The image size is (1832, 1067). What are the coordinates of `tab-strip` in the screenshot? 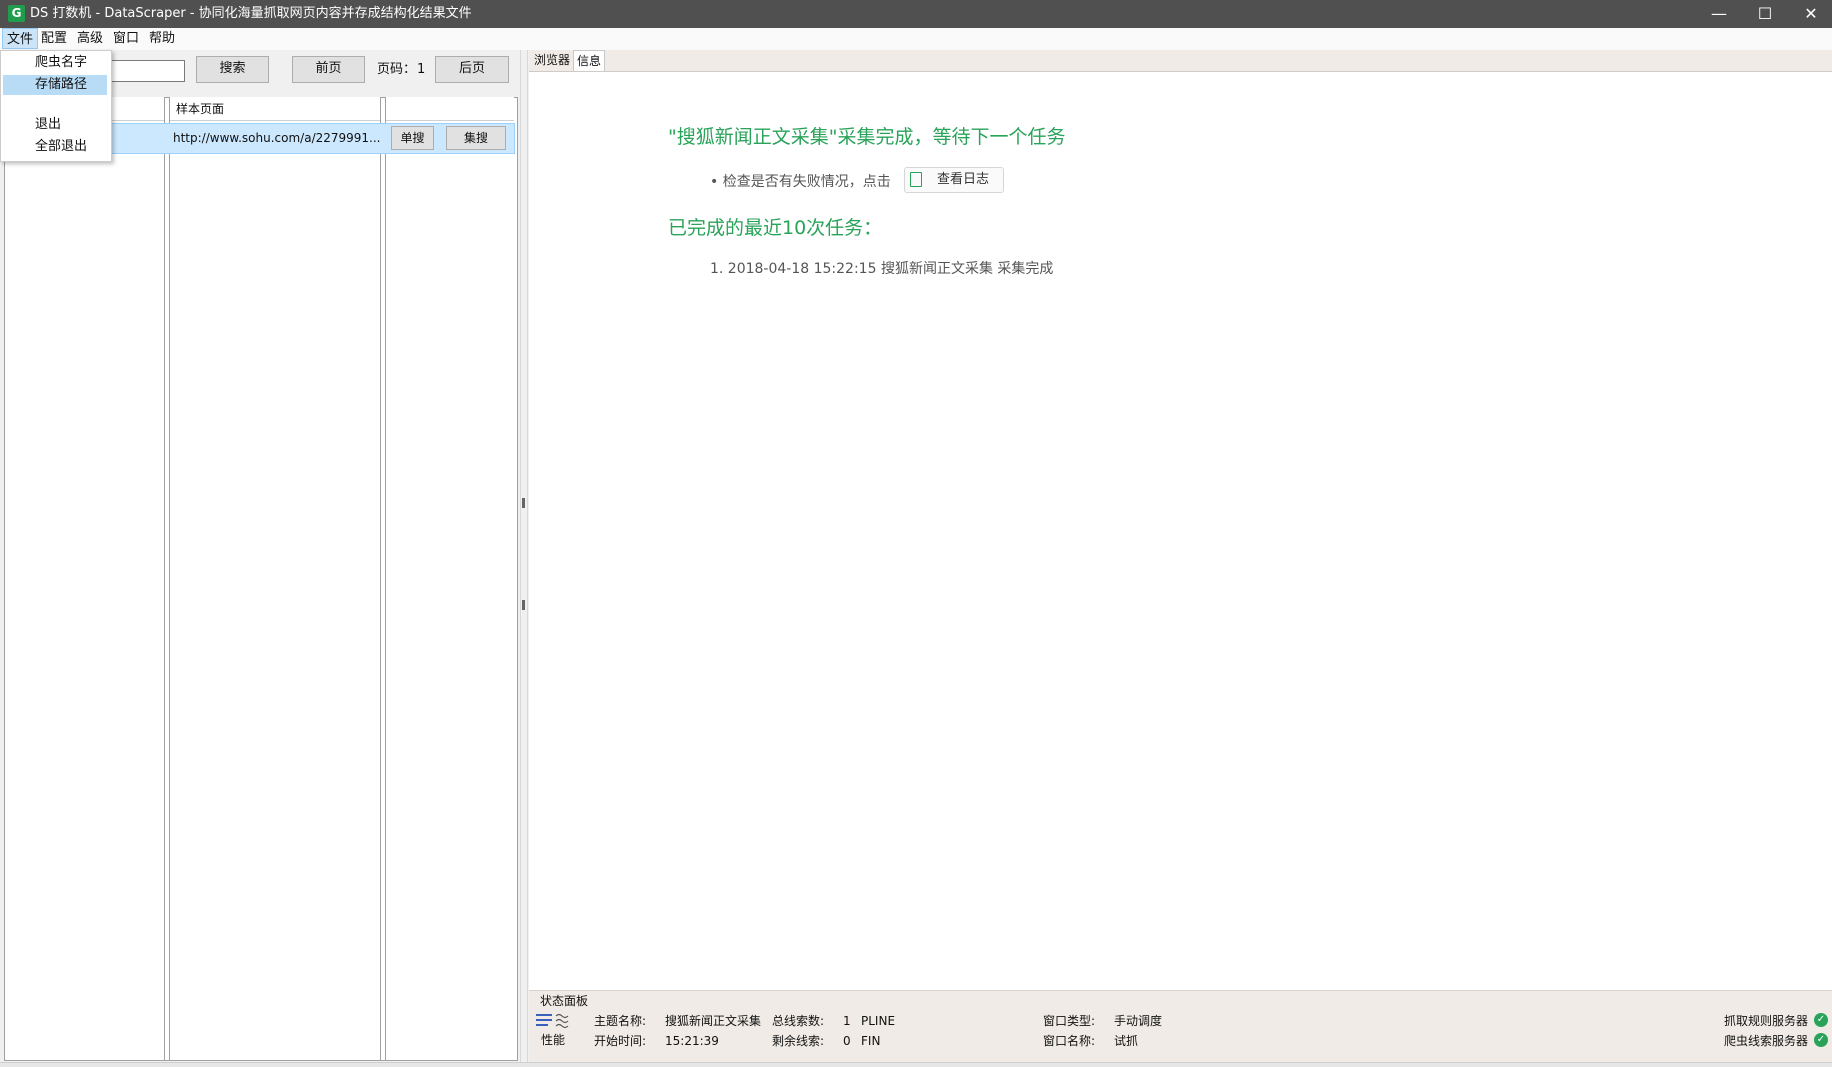 It's located at (1180, 61).